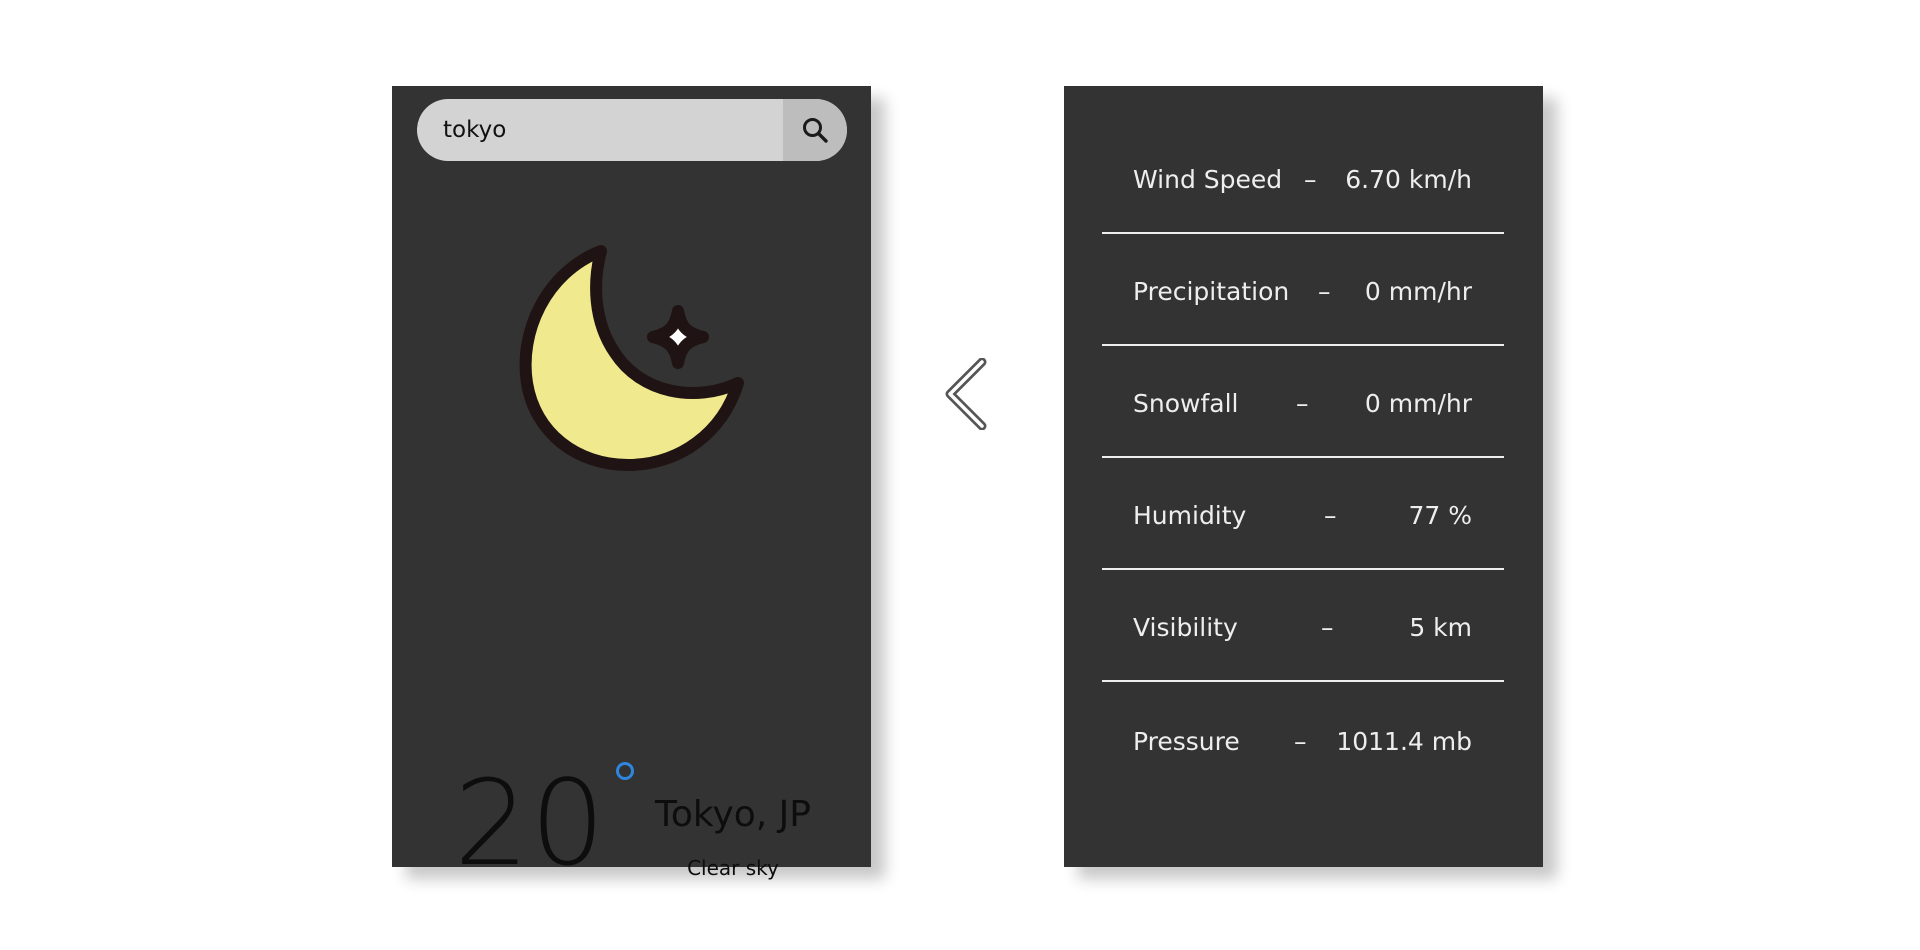  Describe the element at coordinates (1440, 515) in the screenshot. I see `detail-value: 77 %` at that location.